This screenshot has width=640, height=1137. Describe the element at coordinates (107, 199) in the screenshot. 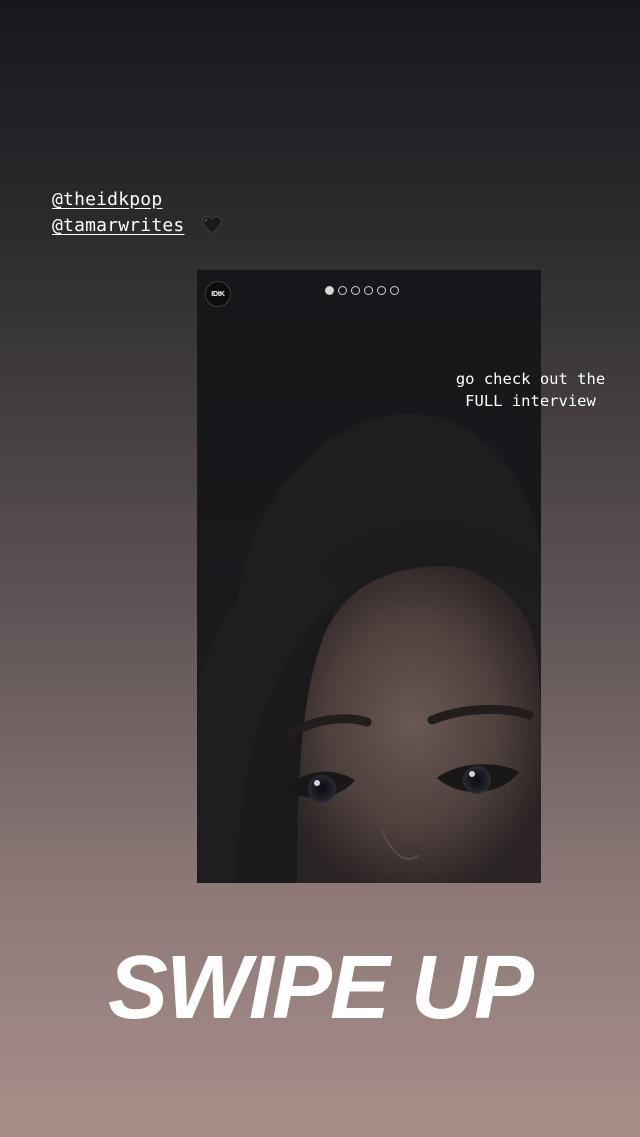

I see `mention-handle: @theidkpop` at that location.